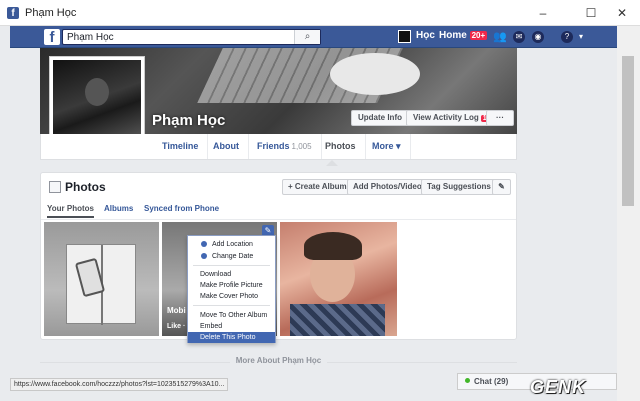 The width and height of the screenshot is (640, 401). I want to click on facebook-logo: f, so click(52, 37).